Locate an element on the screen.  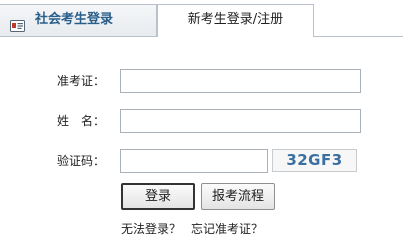
ticket-number-input is located at coordinates (240, 81).